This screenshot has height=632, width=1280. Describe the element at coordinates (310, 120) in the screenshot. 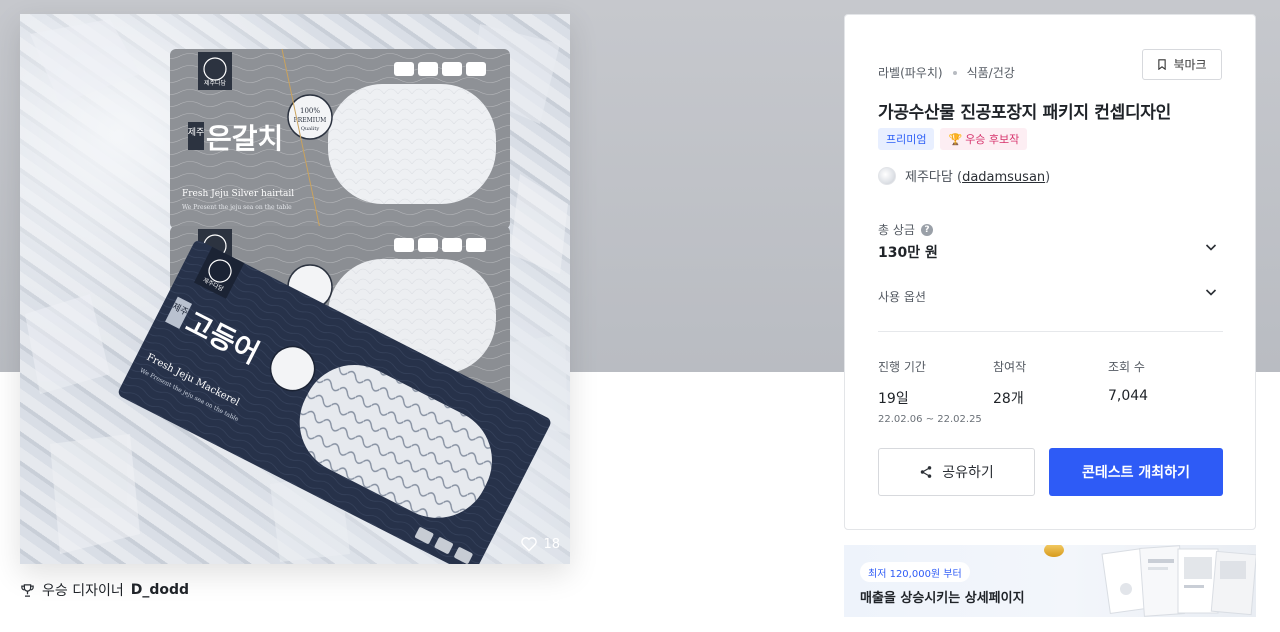

I see `top-seal-2: PREMIUM` at that location.